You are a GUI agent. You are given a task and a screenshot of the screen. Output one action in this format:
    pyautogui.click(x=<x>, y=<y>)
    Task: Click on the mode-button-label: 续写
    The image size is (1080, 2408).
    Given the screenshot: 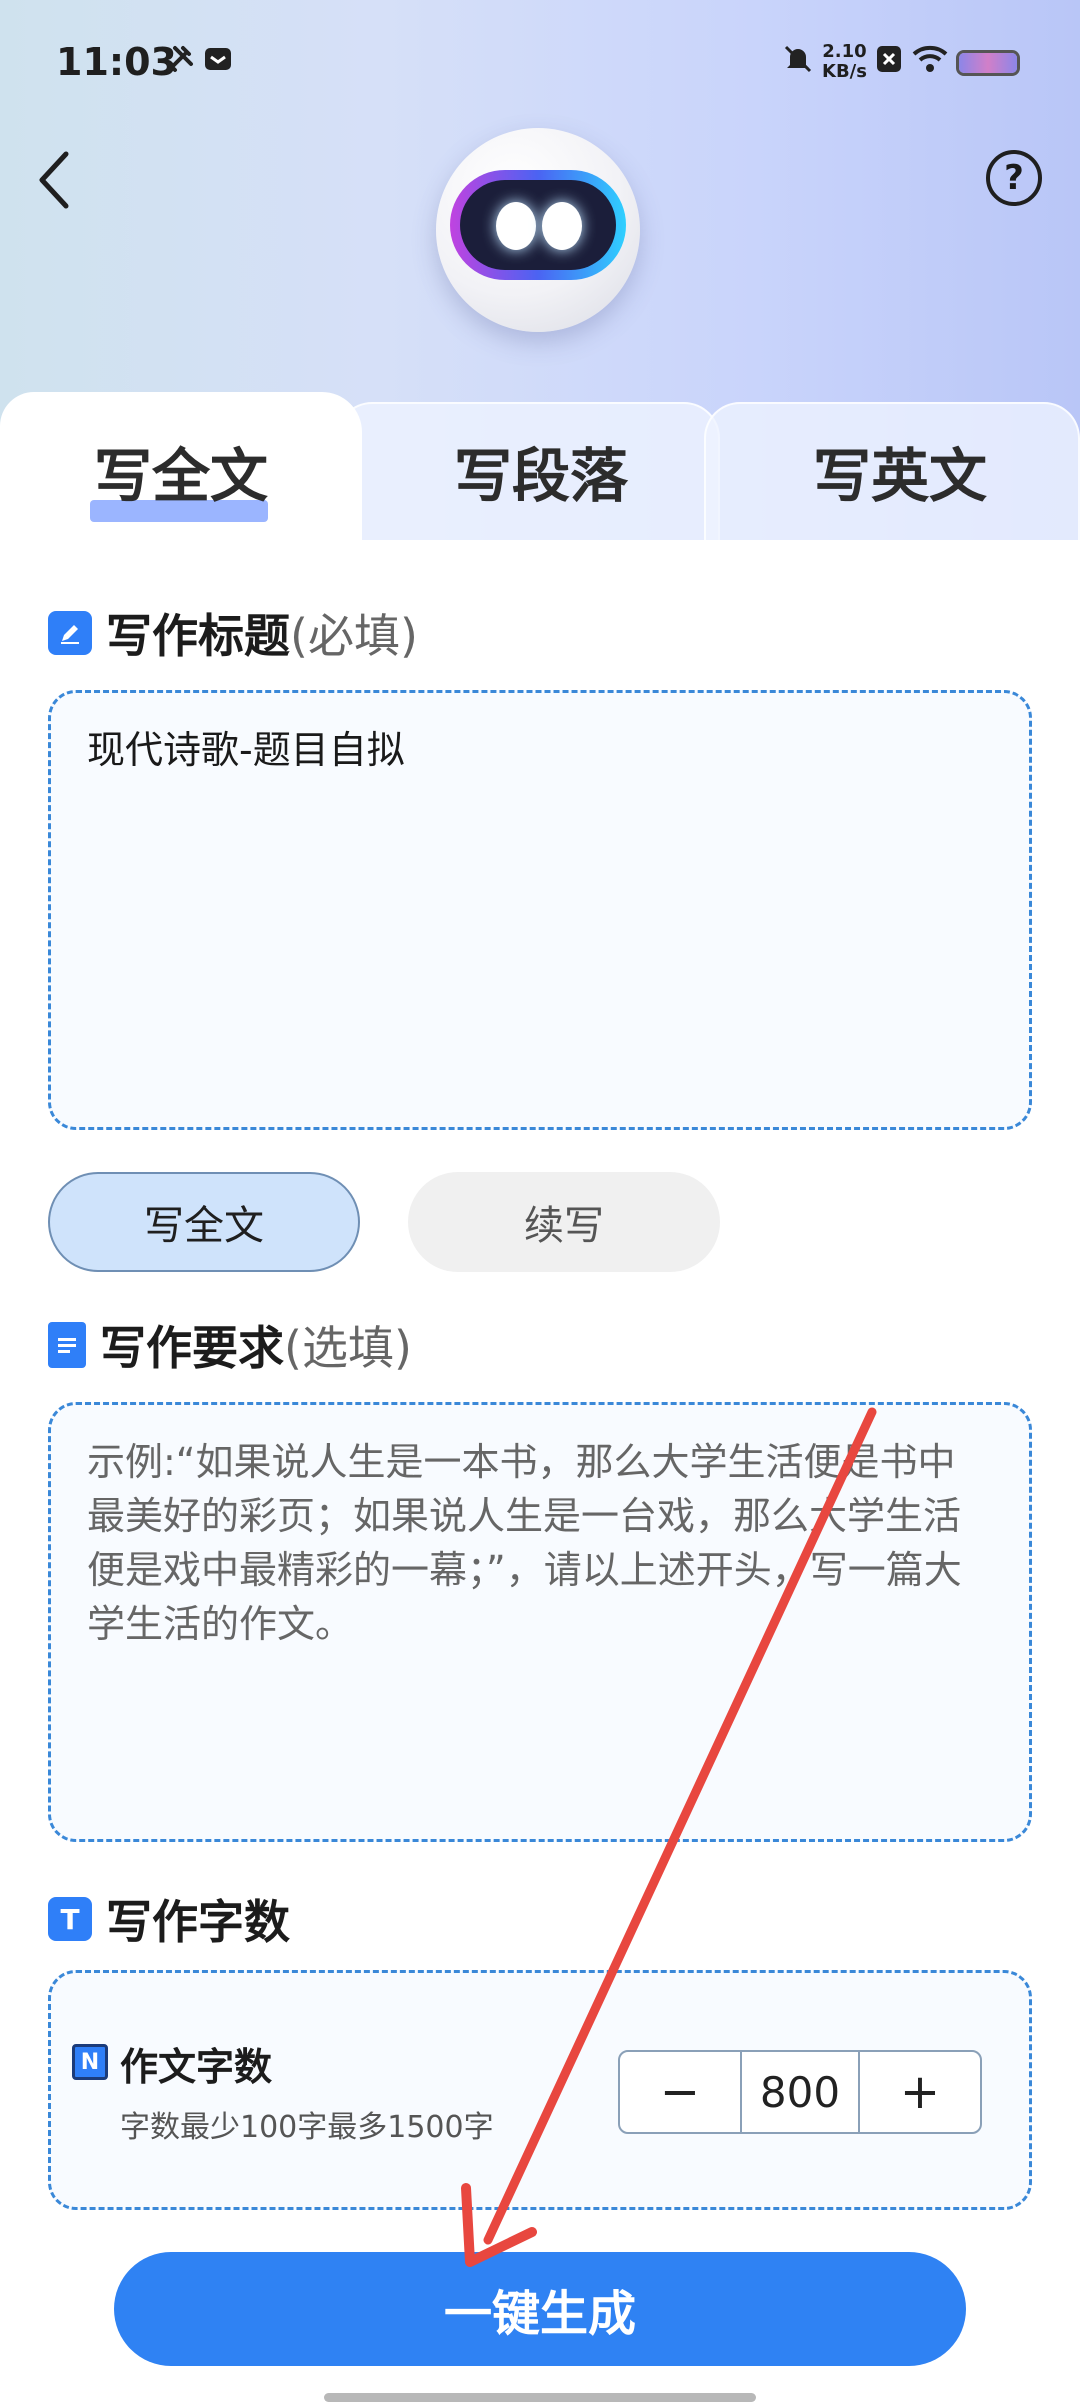 What is the action you would take?
    pyautogui.click(x=564, y=1226)
    